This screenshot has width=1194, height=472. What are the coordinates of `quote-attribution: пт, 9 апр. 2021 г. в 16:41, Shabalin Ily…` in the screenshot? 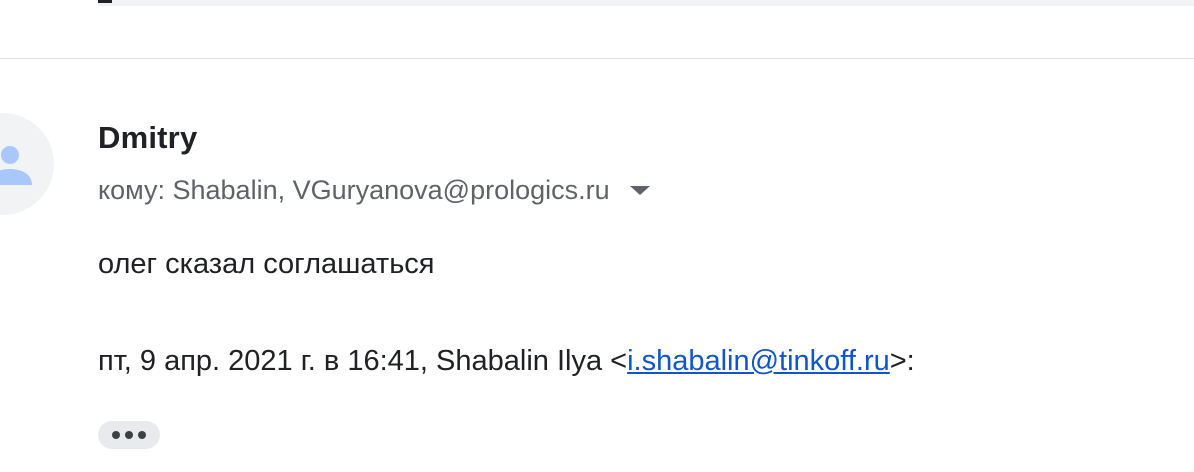 It's located at (506, 361).